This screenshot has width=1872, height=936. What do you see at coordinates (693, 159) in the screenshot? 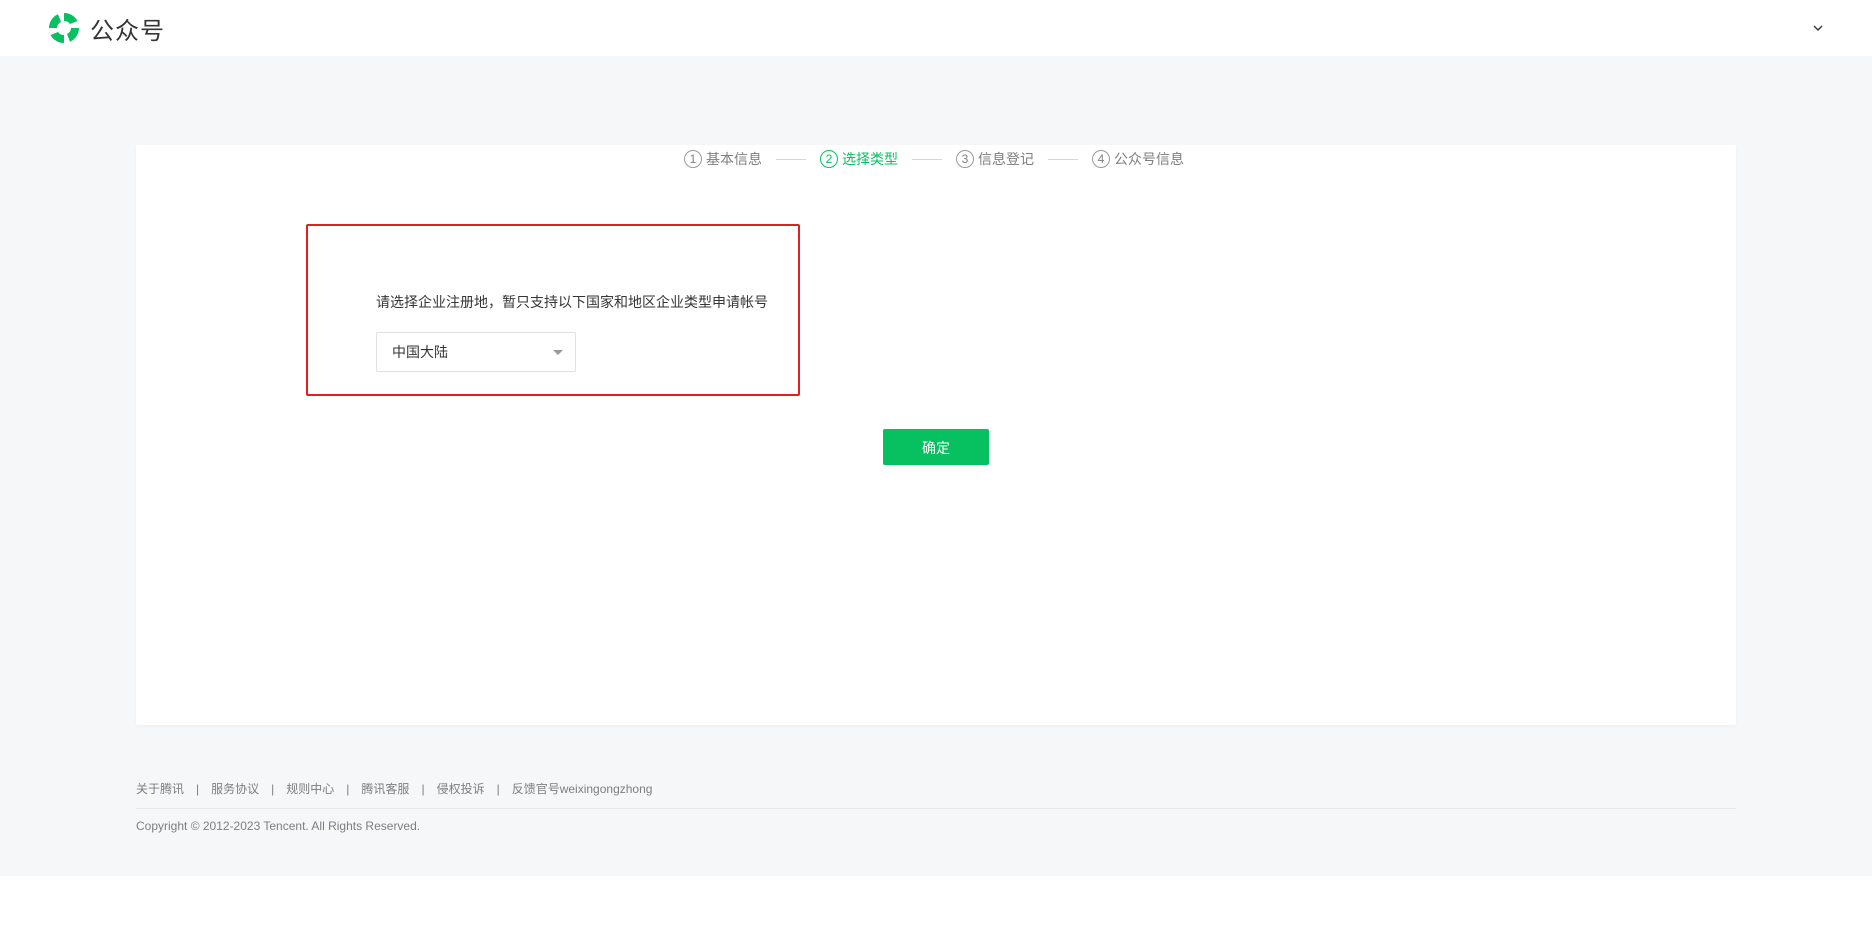
I see `step-number: 1` at bounding box center [693, 159].